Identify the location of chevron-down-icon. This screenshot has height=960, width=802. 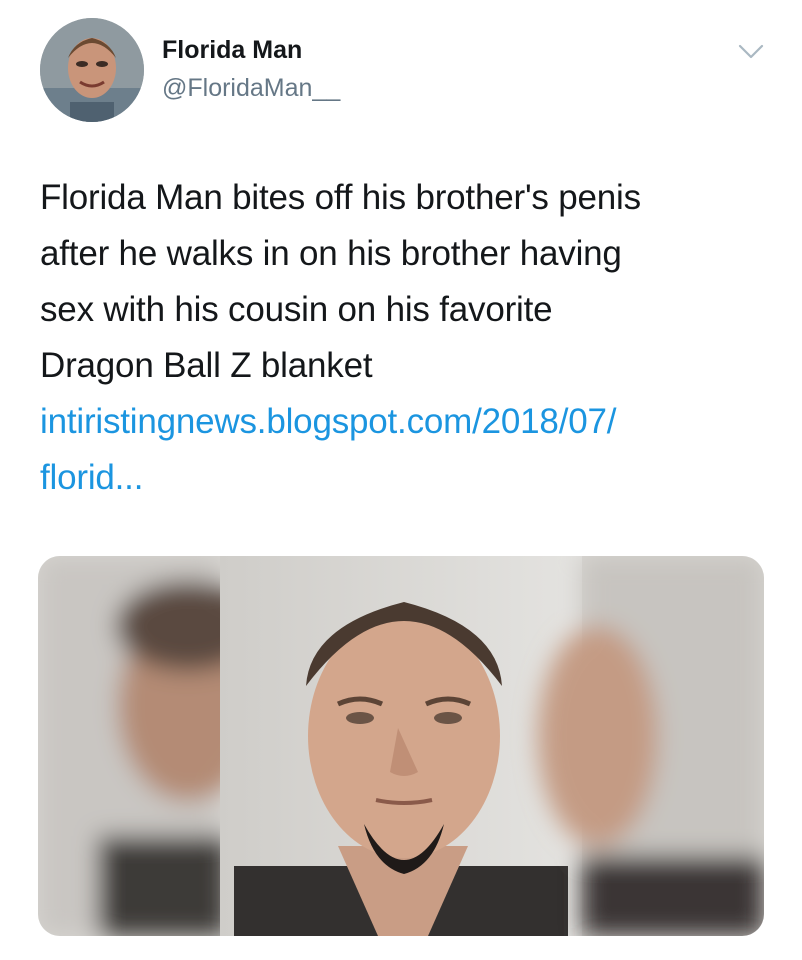
(751, 52).